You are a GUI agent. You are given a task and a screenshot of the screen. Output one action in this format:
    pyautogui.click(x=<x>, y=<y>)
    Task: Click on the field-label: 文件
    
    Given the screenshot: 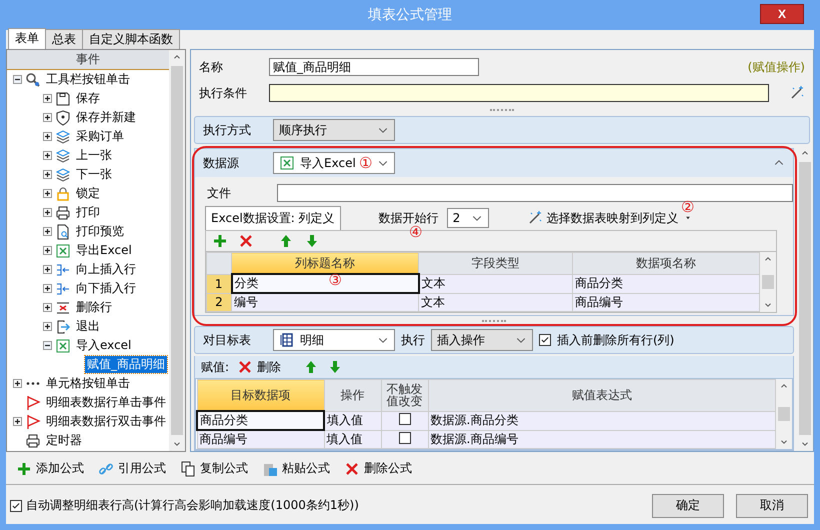 What is the action you would take?
    pyautogui.click(x=219, y=193)
    